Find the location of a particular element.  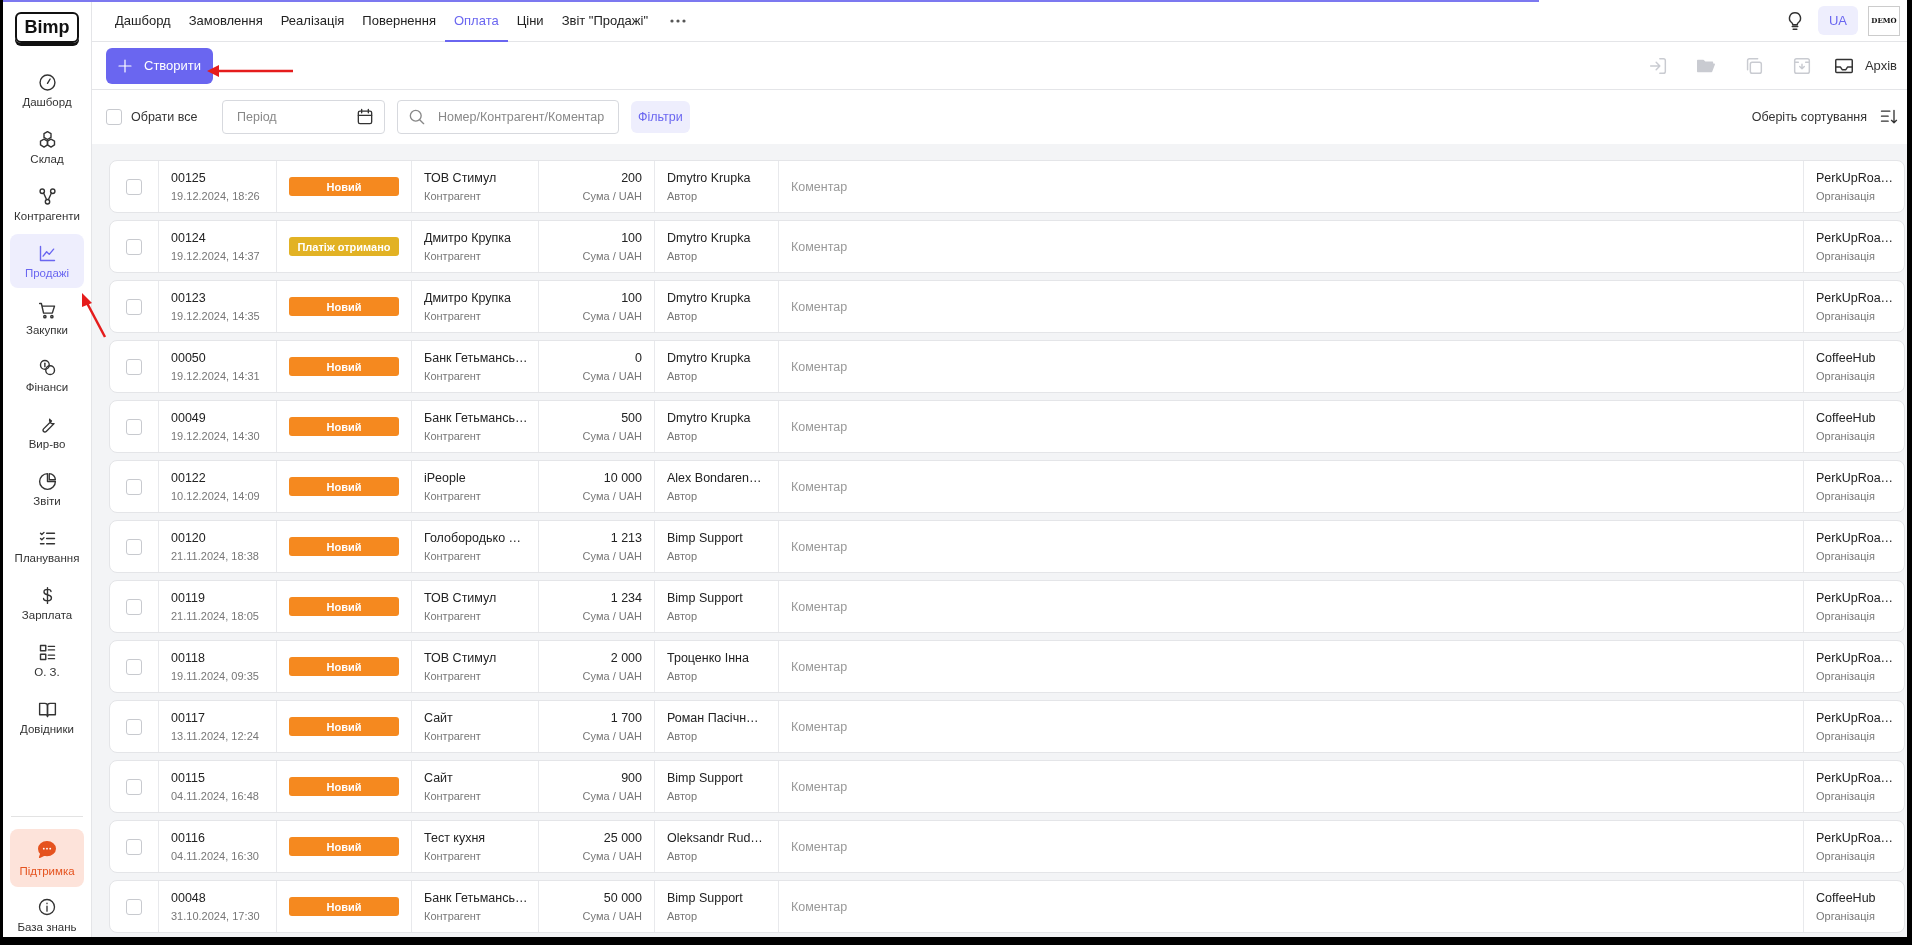

contractor-name: Дмитро Крупка is located at coordinates (468, 298).